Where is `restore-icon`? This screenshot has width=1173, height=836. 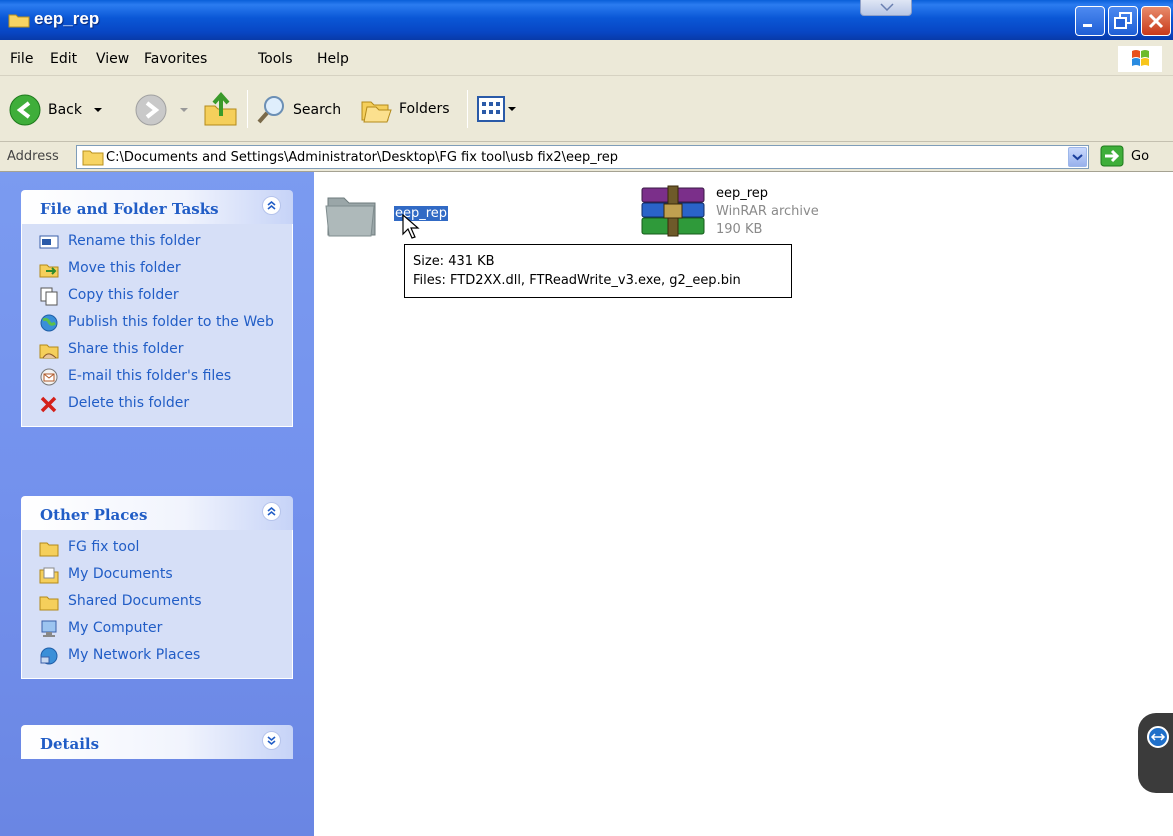 restore-icon is located at coordinates (1123, 20).